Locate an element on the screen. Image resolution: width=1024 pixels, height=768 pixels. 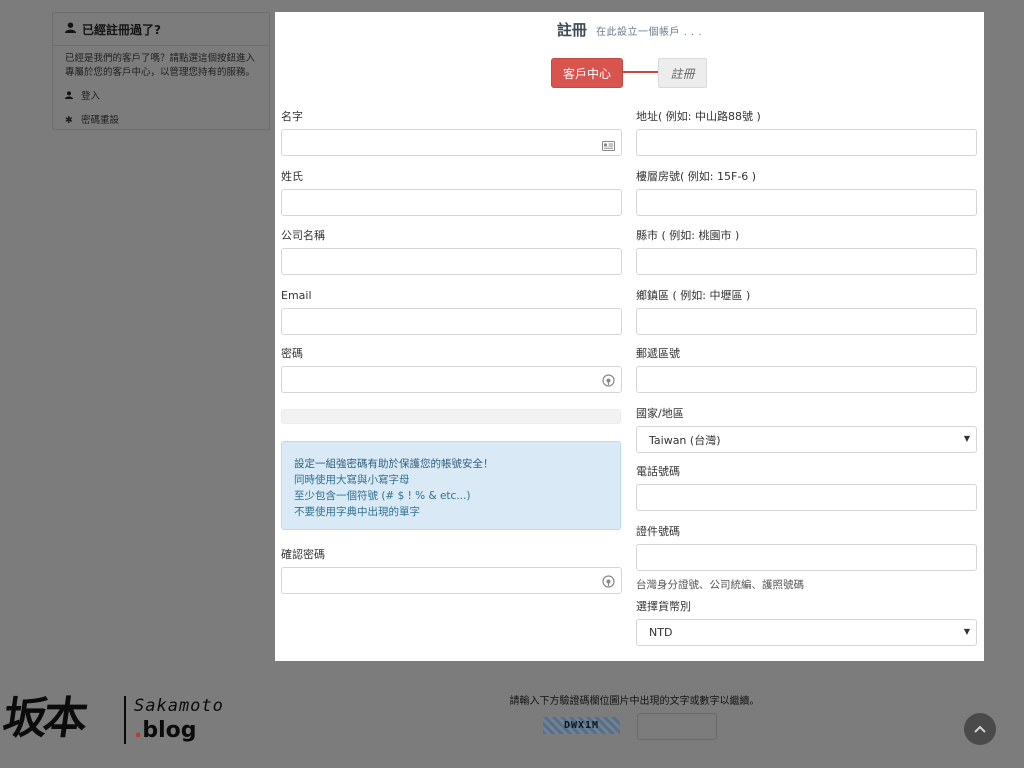
login-link: 登入 is located at coordinates (161, 97).